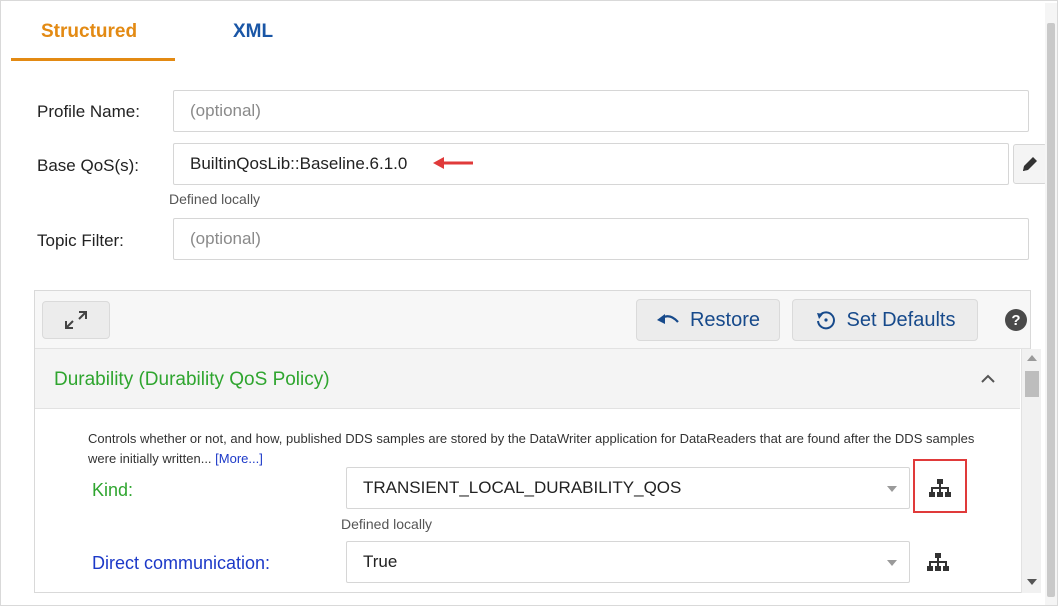 The height and width of the screenshot is (606, 1058). What do you see at coordinates (667, 319) in the screenshot?
I see `undo-icon` at bounding box center [667, 319].